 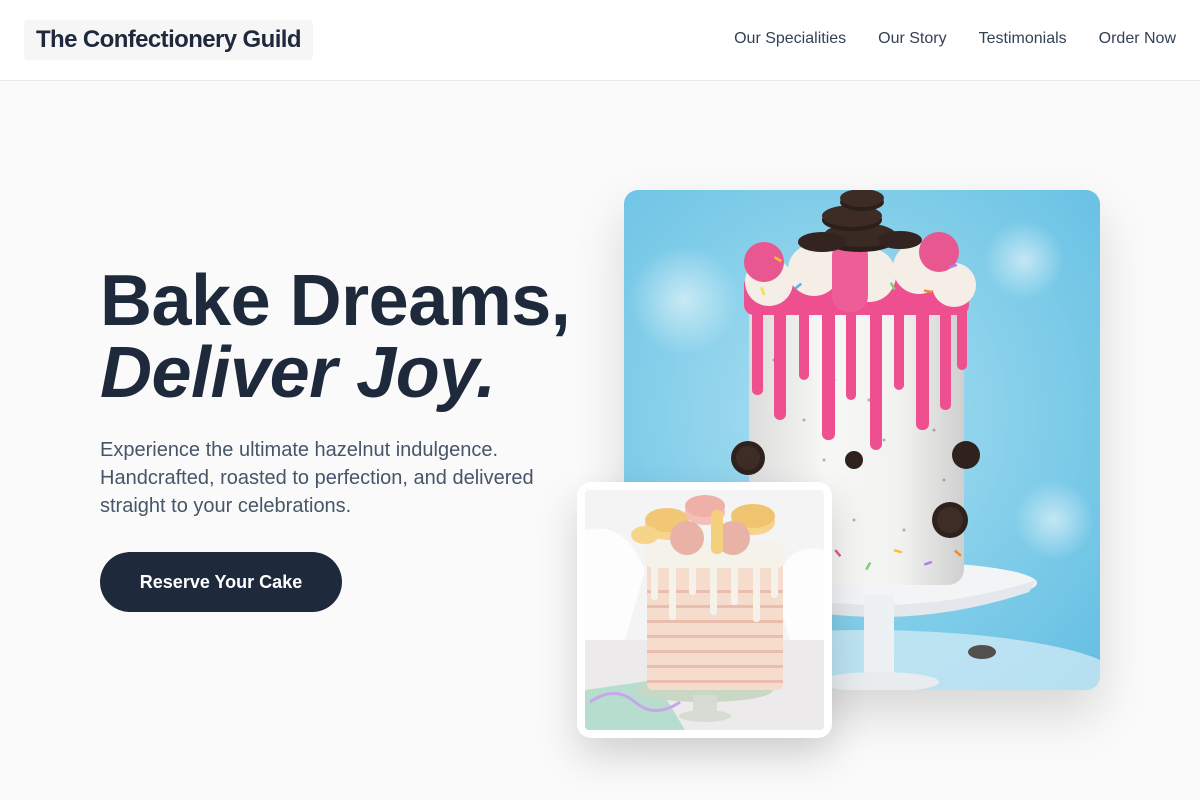 What do you see at coordinates (1023, 39) in the screenshot?
I see `nav-link-testimonials: Testimonials` at bounding box center [1023, 39].